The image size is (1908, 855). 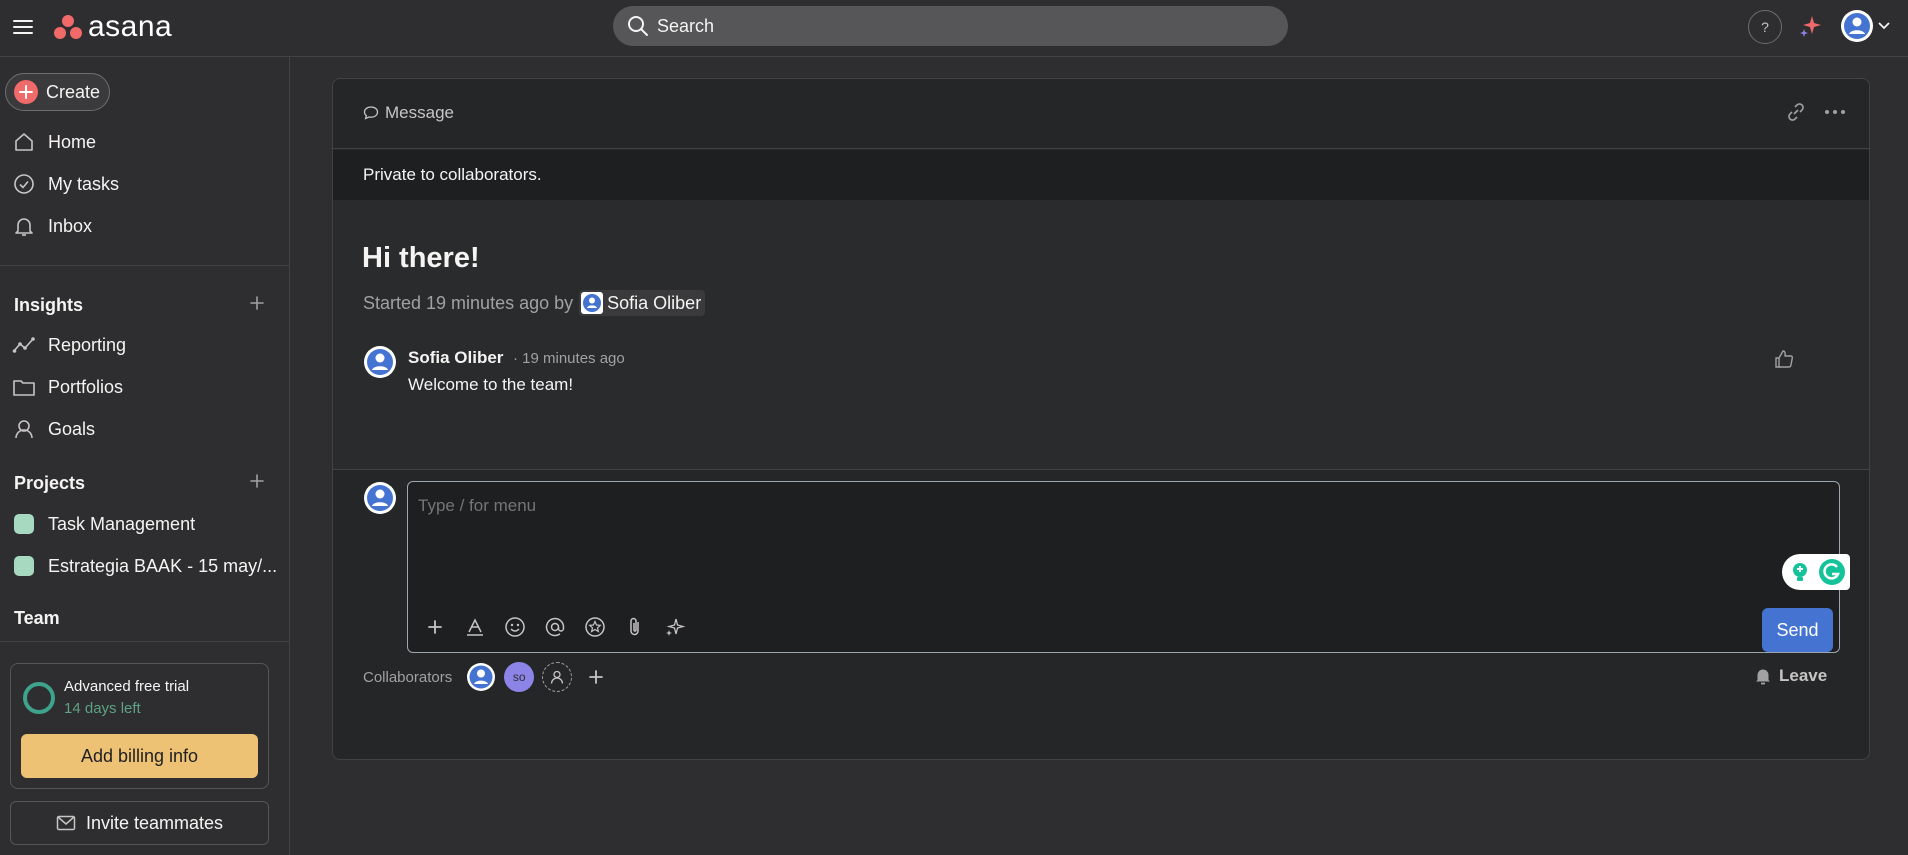 I want to click on hamburger-menu-icon, so click(x=23, y=27).